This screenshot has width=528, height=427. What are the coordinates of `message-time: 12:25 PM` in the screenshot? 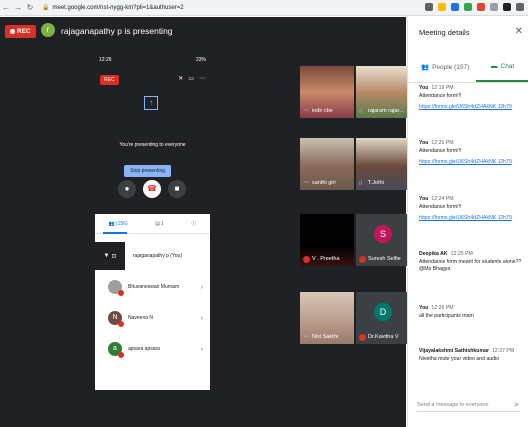 It's located at (461, 254).